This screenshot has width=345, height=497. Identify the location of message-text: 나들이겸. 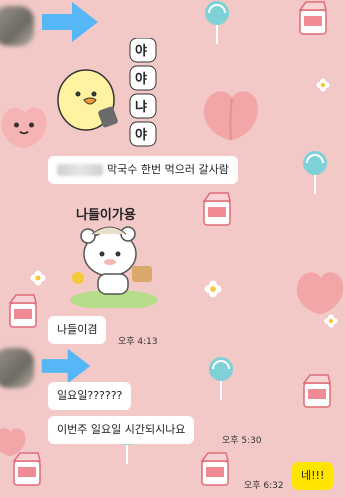
(77, 329).